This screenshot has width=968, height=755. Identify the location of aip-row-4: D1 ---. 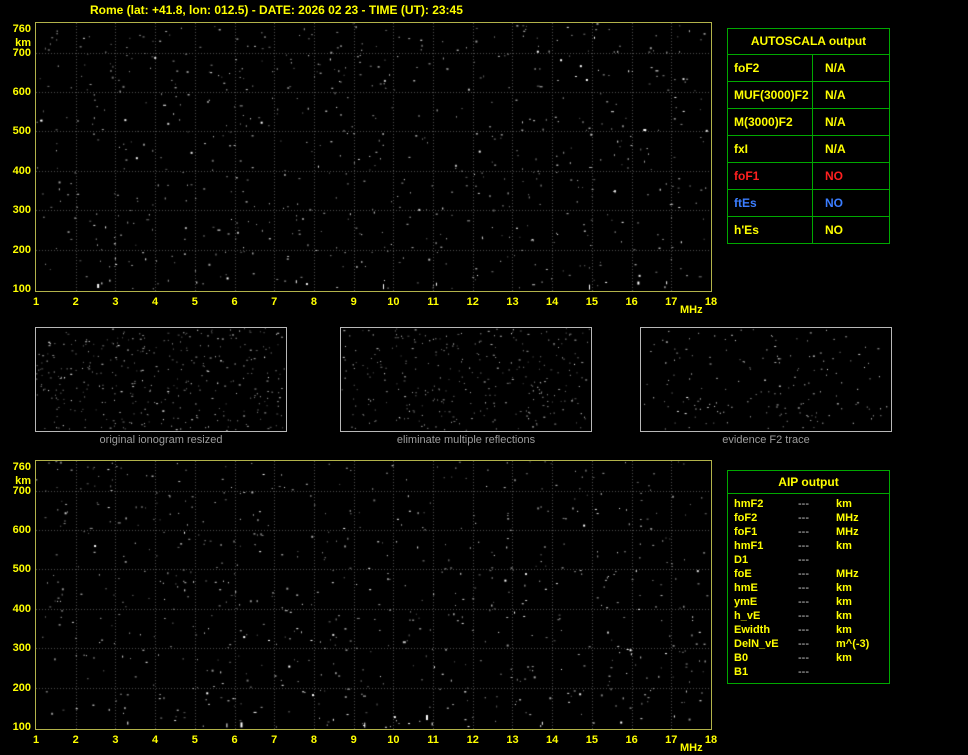
(808, 560).